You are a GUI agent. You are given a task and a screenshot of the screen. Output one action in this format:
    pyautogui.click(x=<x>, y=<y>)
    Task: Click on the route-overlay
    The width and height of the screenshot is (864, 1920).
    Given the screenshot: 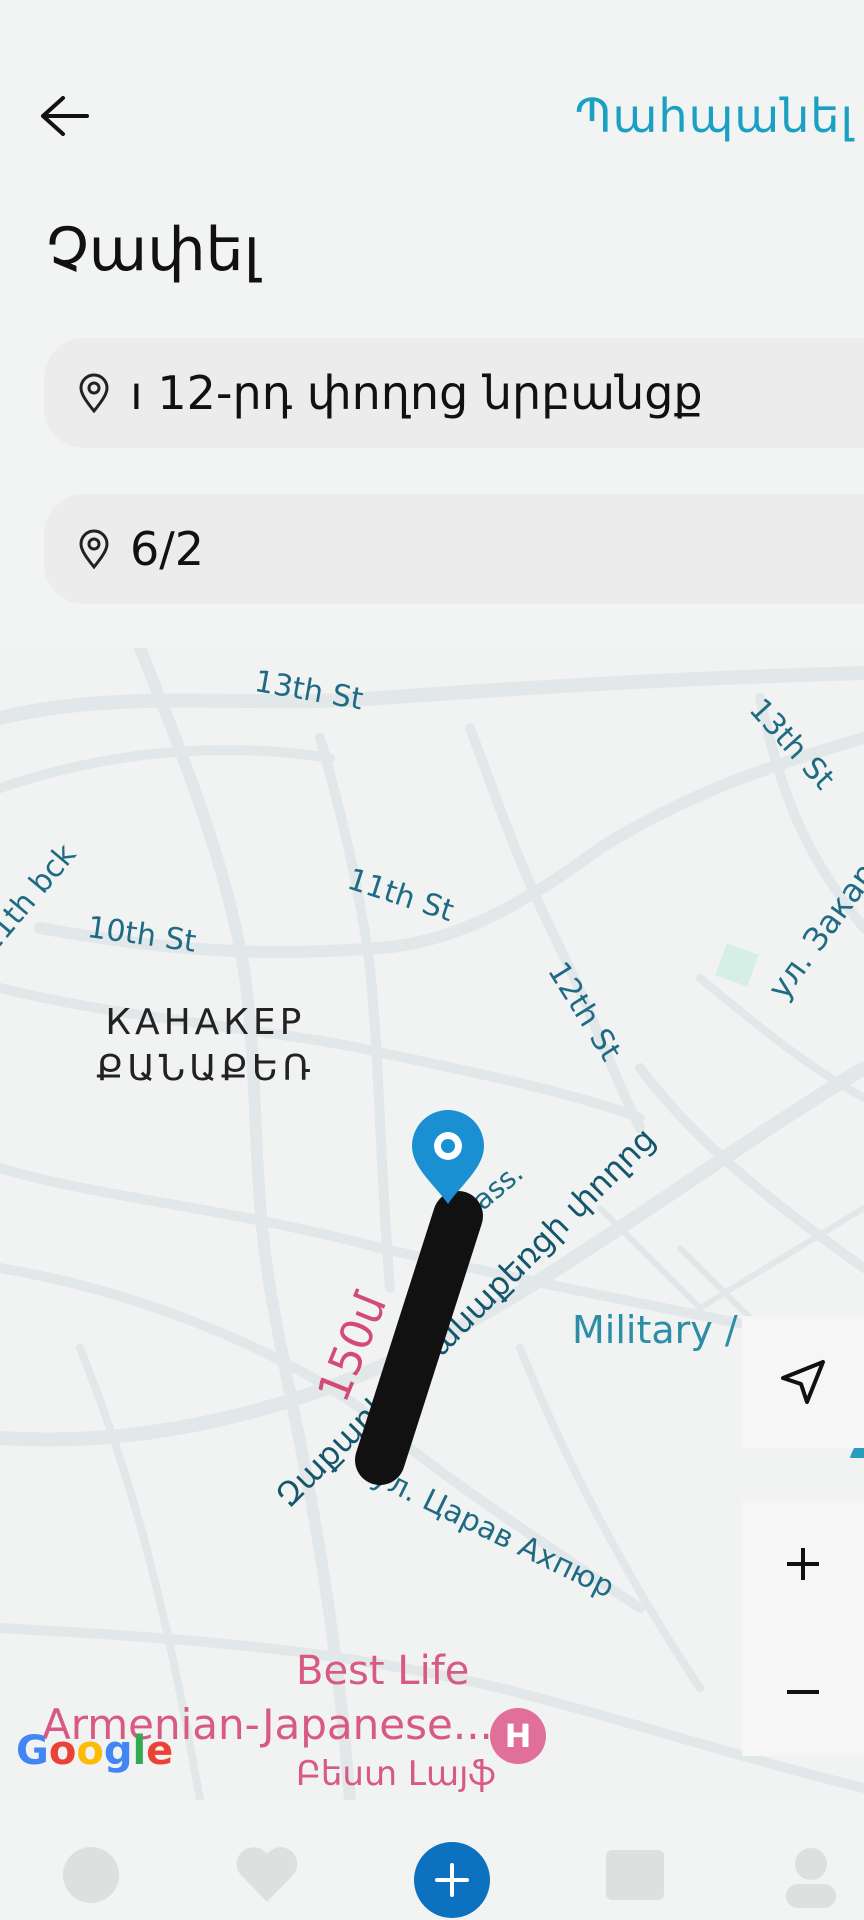 What is the action you would take?
    pyautogui.click(x=419, y=1338)
    